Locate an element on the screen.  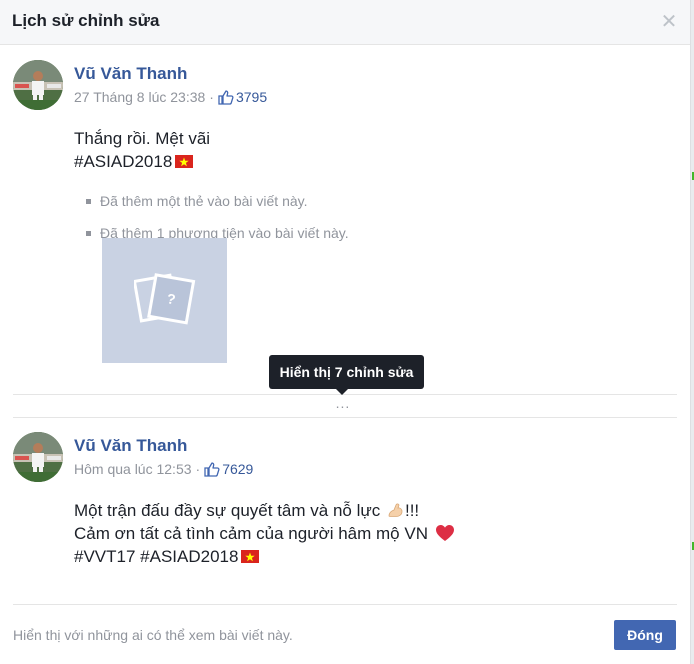
hashtag: #VVT17 #ASIAD2018 is located at coordinates (156, 556).